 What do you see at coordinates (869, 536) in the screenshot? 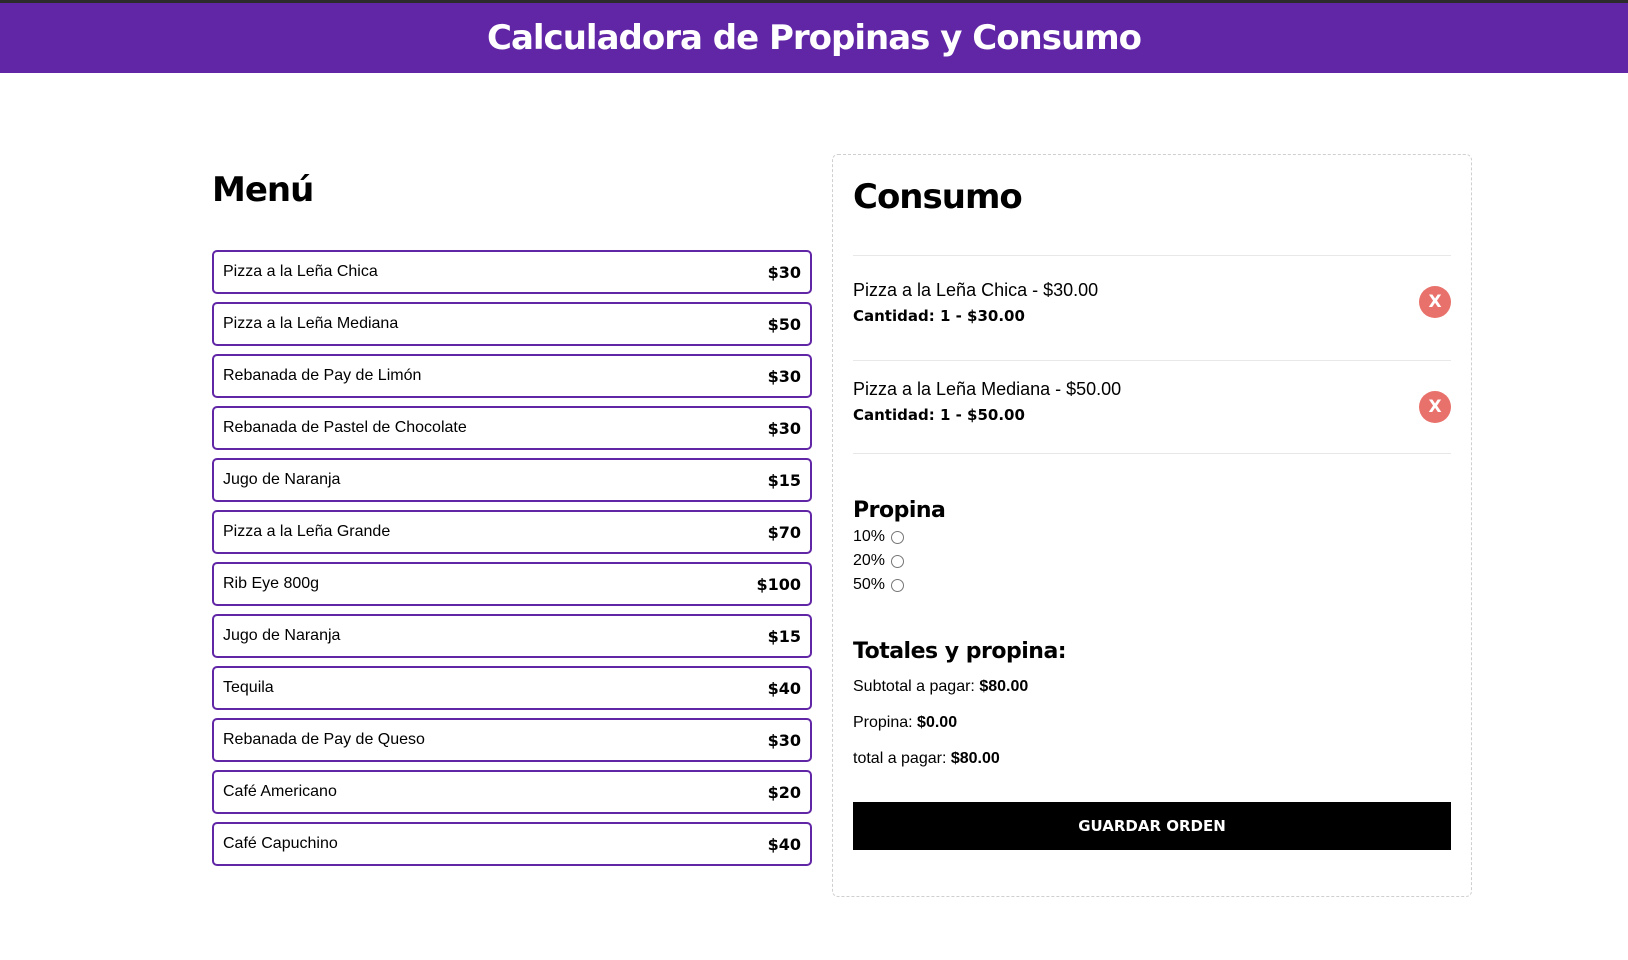
I see `tip-option-label: 10%` at bounding box center [869, 536].